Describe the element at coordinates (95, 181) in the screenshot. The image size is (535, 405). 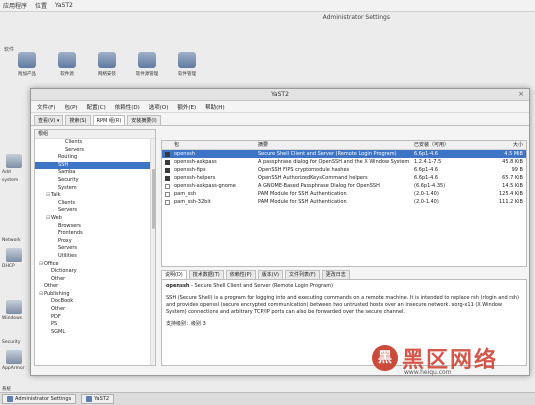
I see `tree-item: Security` at that location.